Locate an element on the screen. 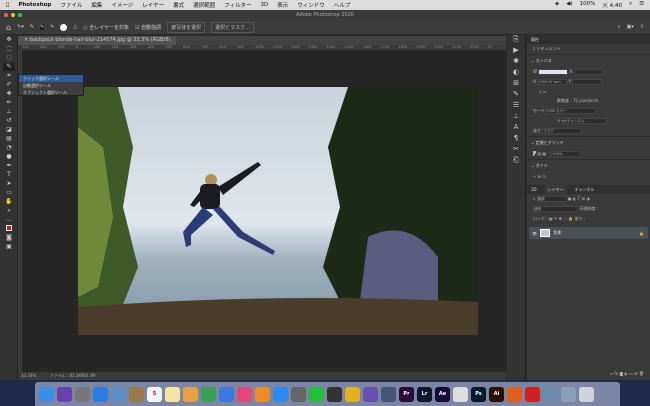  quick-select-tool-icon: ✎ is located at coordinates (9, 67).